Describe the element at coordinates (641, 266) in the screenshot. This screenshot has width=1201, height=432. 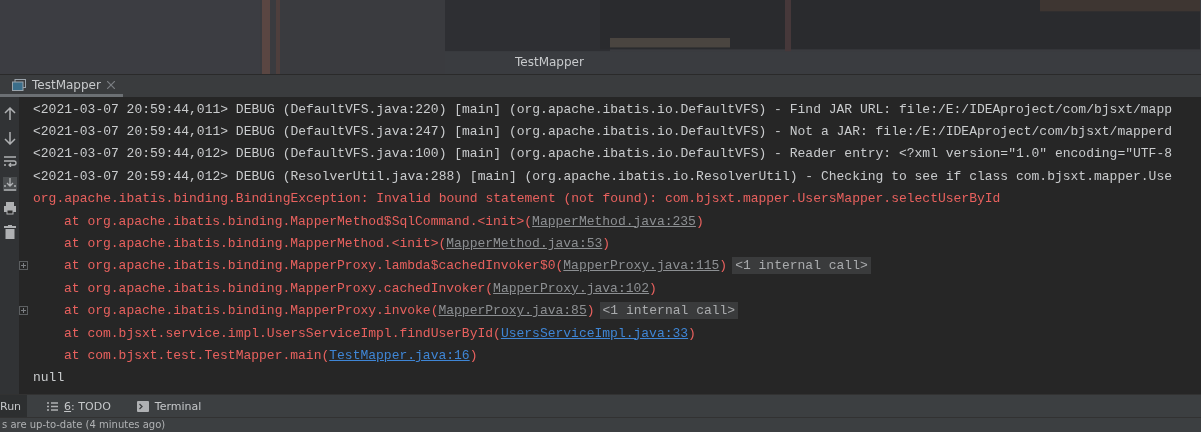
I see `source-link: MapperProxy.java:115` at that location.